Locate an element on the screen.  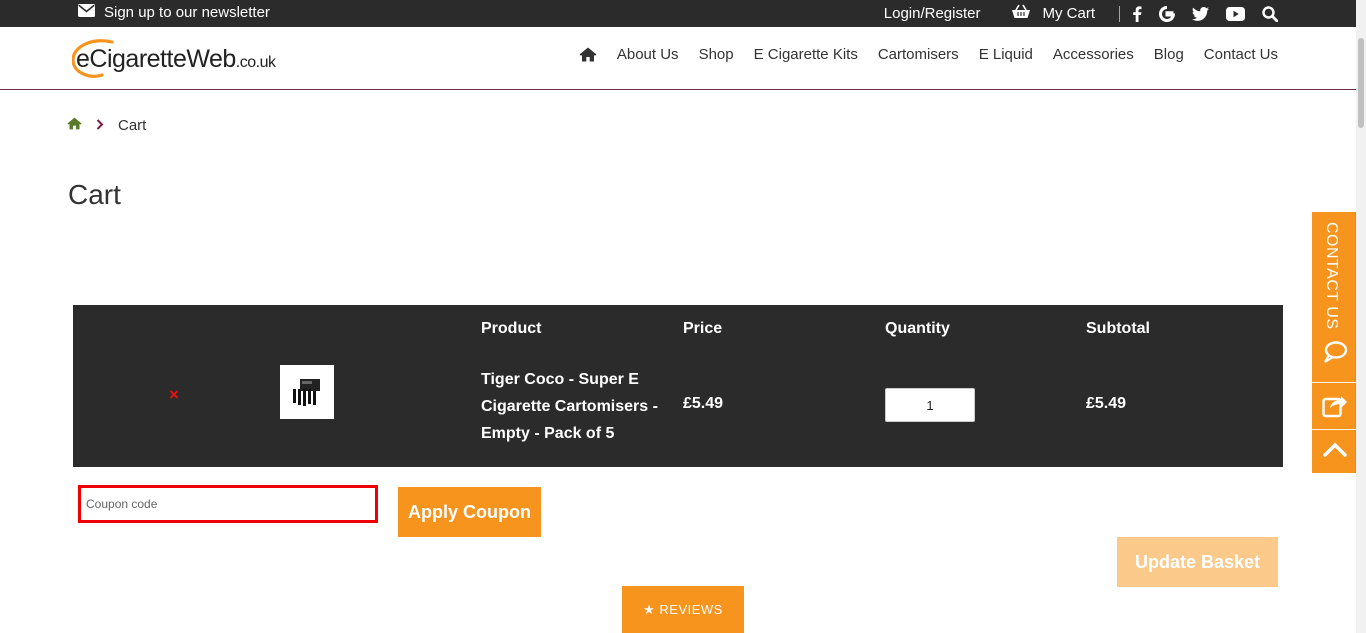
breadcrumb-current: Cart is located at coordinates (132, 125).